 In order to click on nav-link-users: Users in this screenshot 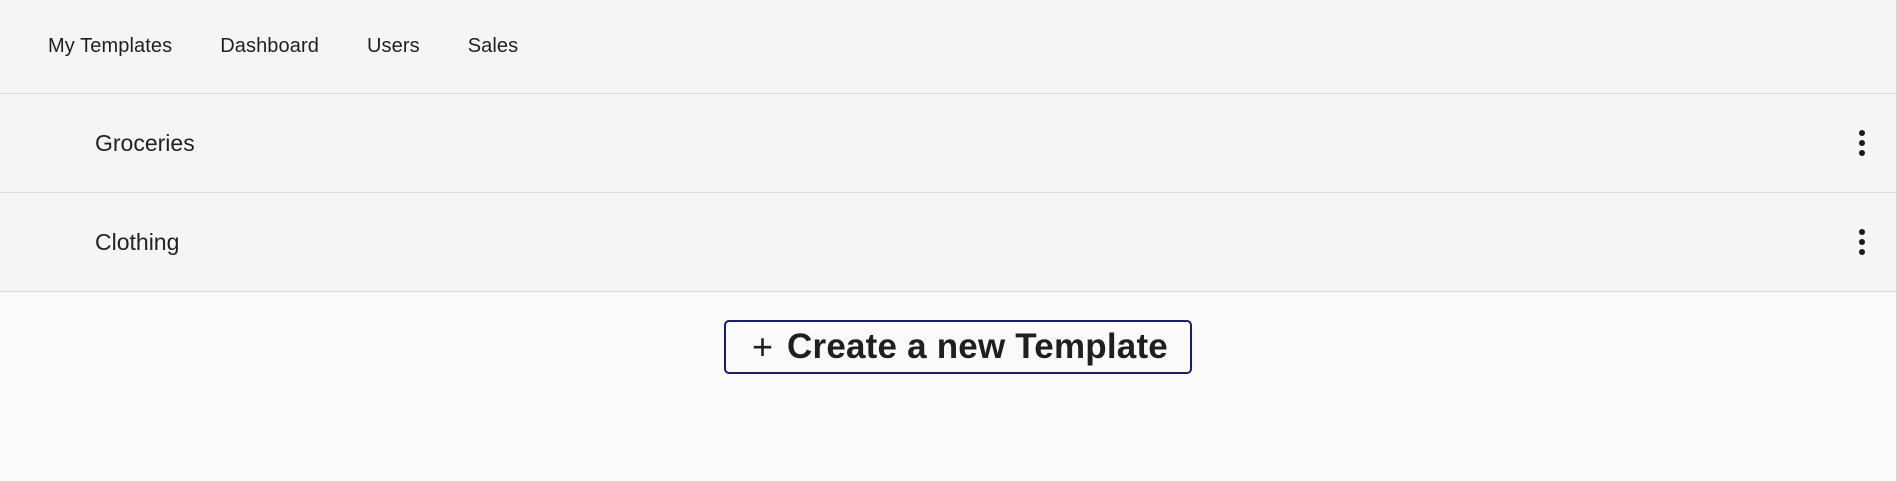, I will do `click(393, 46)`.